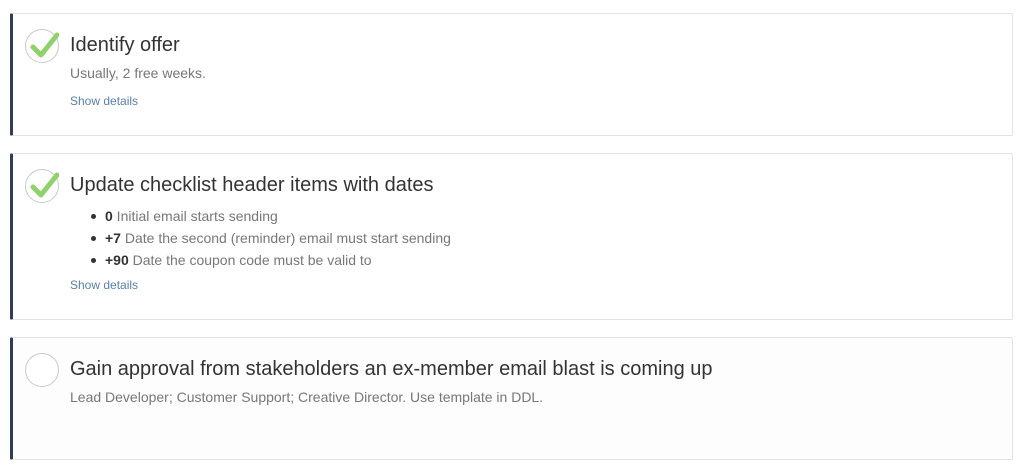 This screenshot has width=1024, height=470. Describe the element at coordinates (250, 260) in the screenshot. I see `list-item-text: Date the coupon code must be valid to` at that location.